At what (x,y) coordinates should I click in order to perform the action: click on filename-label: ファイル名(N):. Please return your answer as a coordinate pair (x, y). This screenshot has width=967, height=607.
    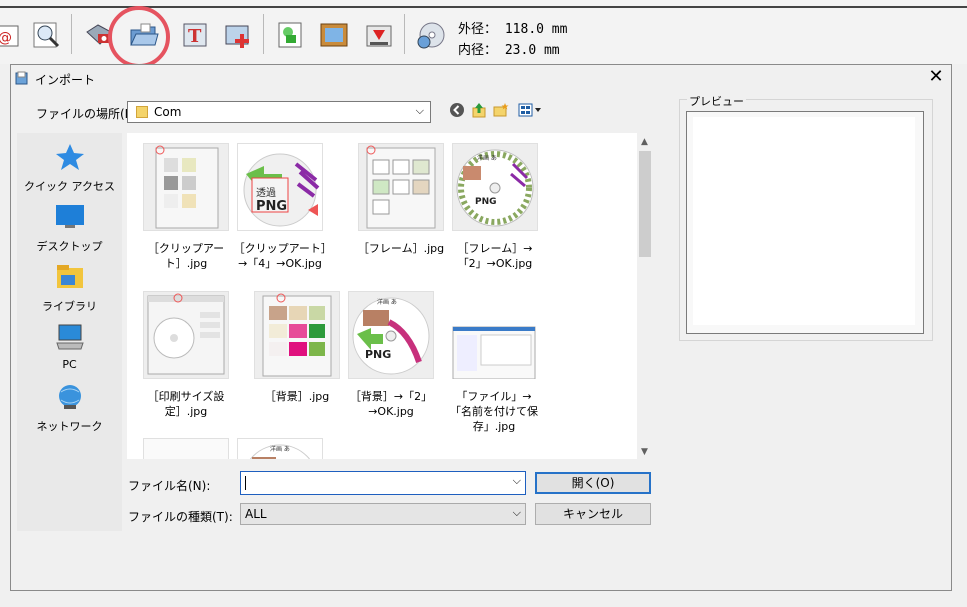
    Looking at the image, I should click on (169, 486).